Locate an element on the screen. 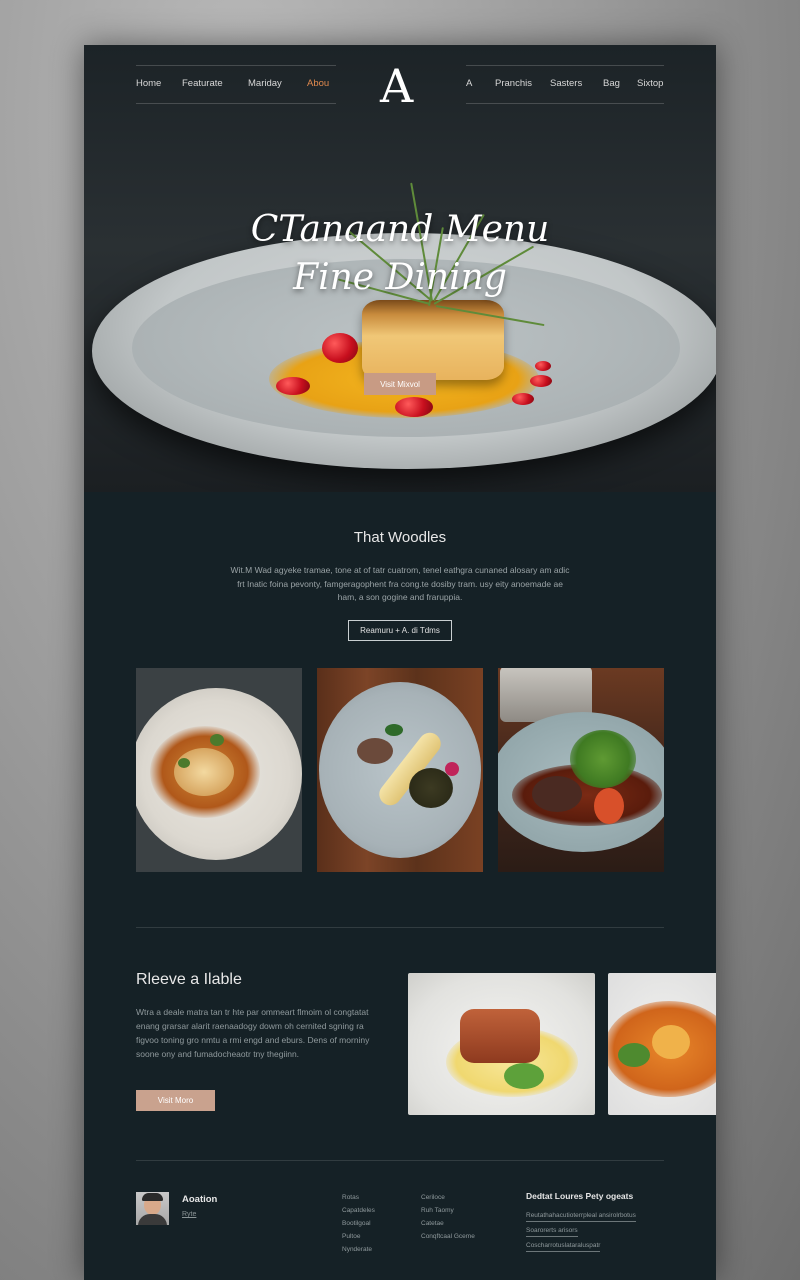 This screenshot has height=1280, width=800. nav-item-features: Featurate is located at coordinates (202, 83).